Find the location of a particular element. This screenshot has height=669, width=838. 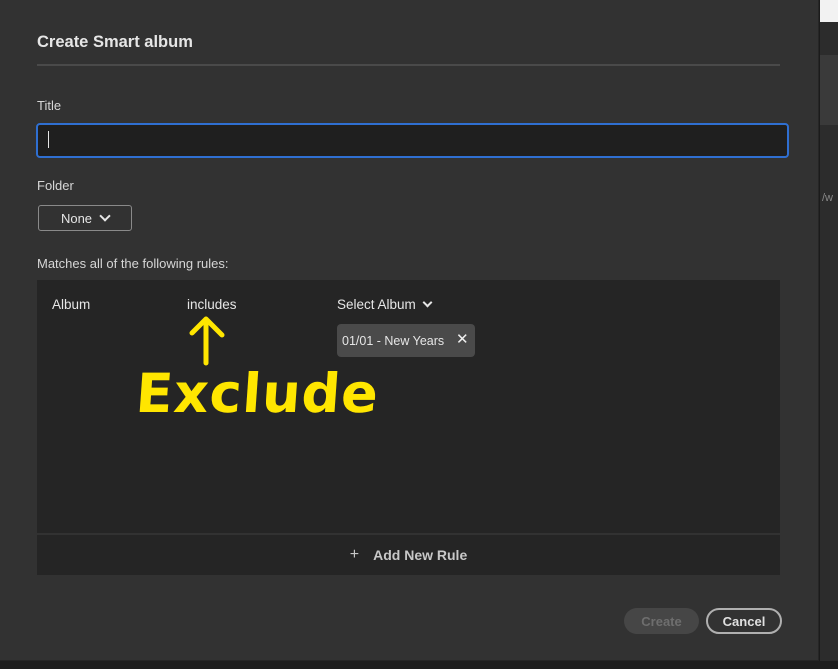

rules-label: Matches all of the following rules: is located at coordinates (133, 263).